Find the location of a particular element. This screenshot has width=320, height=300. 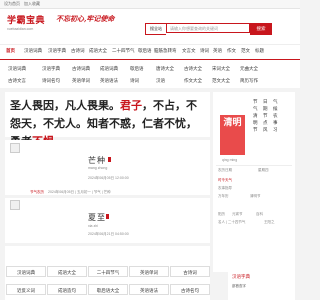

search-button: 搜索 is located at coordinates (261, 29).